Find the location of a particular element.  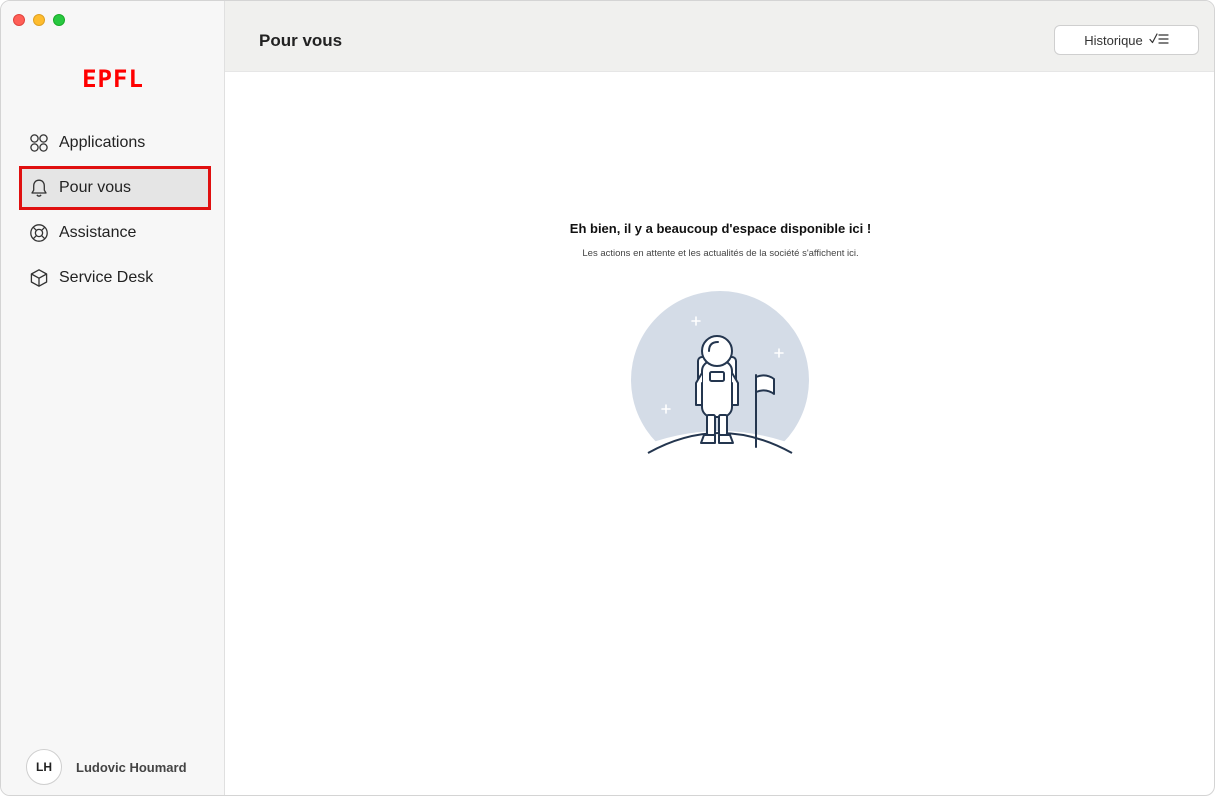

minimize-window-button is located at coordinates (39, 20).